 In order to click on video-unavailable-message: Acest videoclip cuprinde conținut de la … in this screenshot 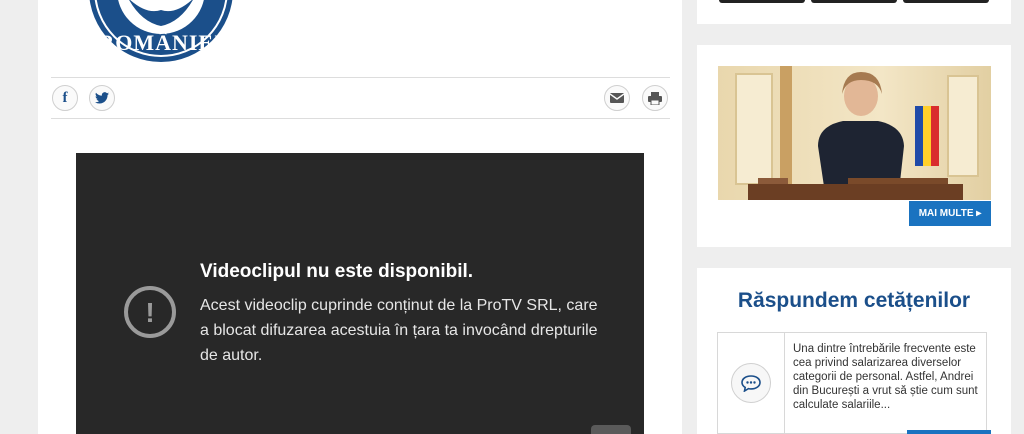, I will do `click(399, 330)`.